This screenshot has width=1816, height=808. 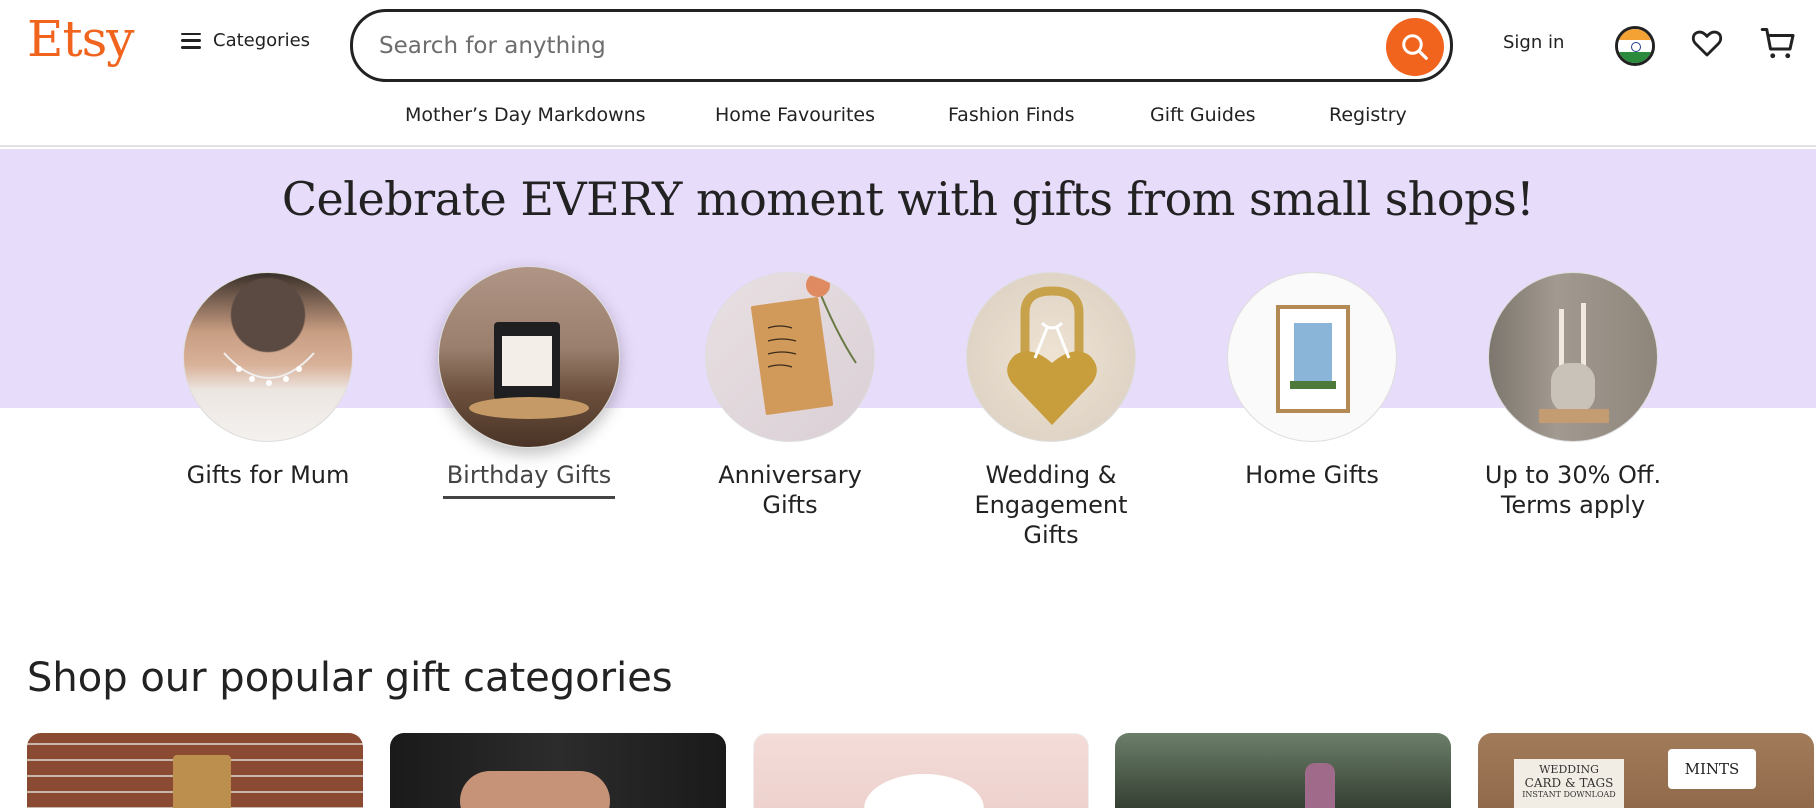 What do you see at coordinates (1312, 357) in the screenshot?
I see `home-gifts-image` at bounding box center [1312, 357].